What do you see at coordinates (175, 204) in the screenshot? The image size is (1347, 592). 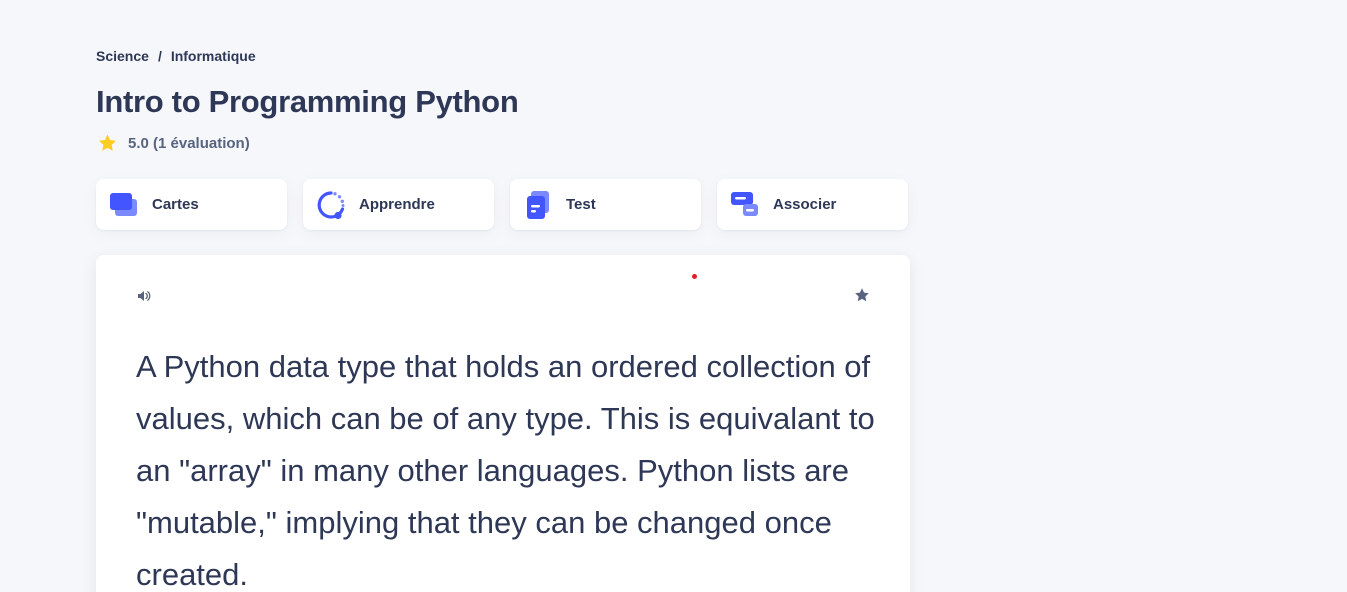 I see `mode-label: Cartes` at bounding box center [175, 204].